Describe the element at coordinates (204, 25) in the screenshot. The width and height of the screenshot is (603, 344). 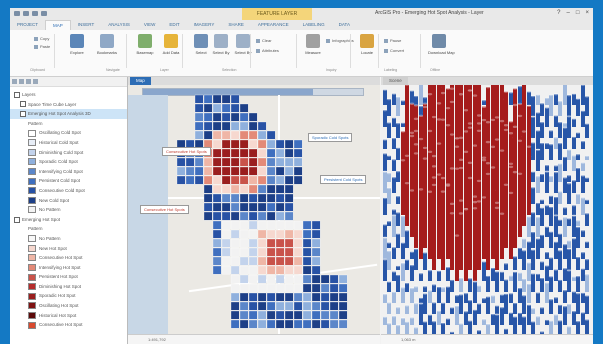
I see `tab-imagery: IMAGERY` at that location.